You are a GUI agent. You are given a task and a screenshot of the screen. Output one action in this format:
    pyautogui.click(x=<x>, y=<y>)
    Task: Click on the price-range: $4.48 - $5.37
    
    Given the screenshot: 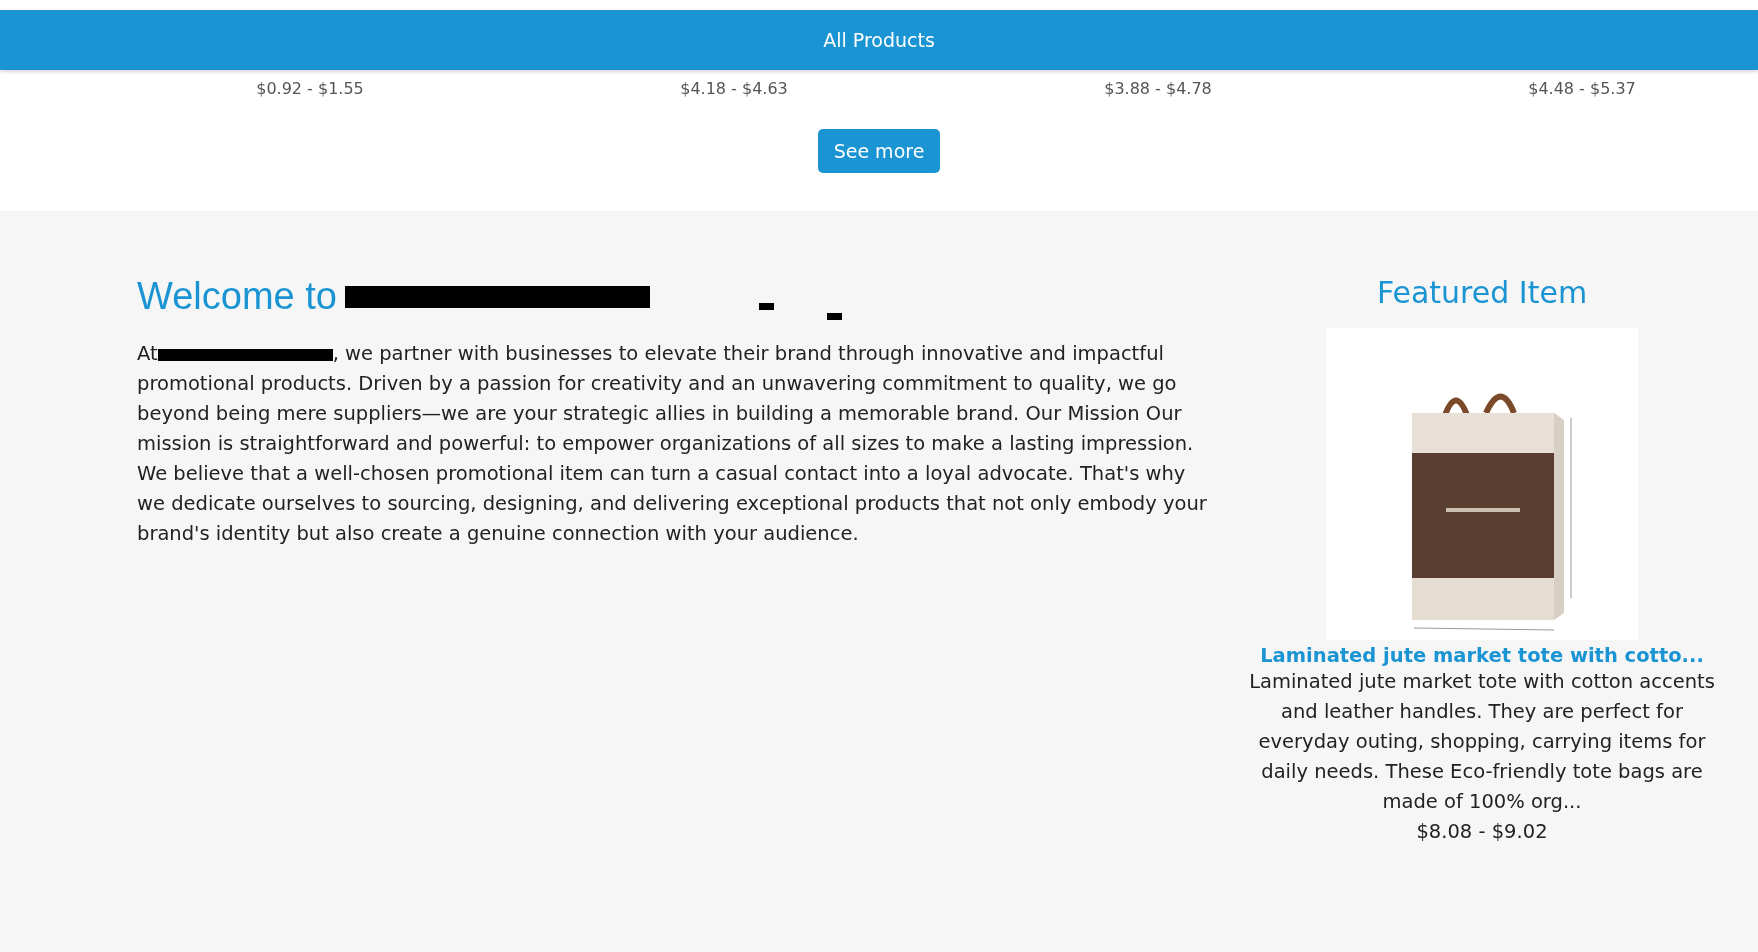 What is the action you would take?
    pyautogui.click(x=1582, y=88)
    